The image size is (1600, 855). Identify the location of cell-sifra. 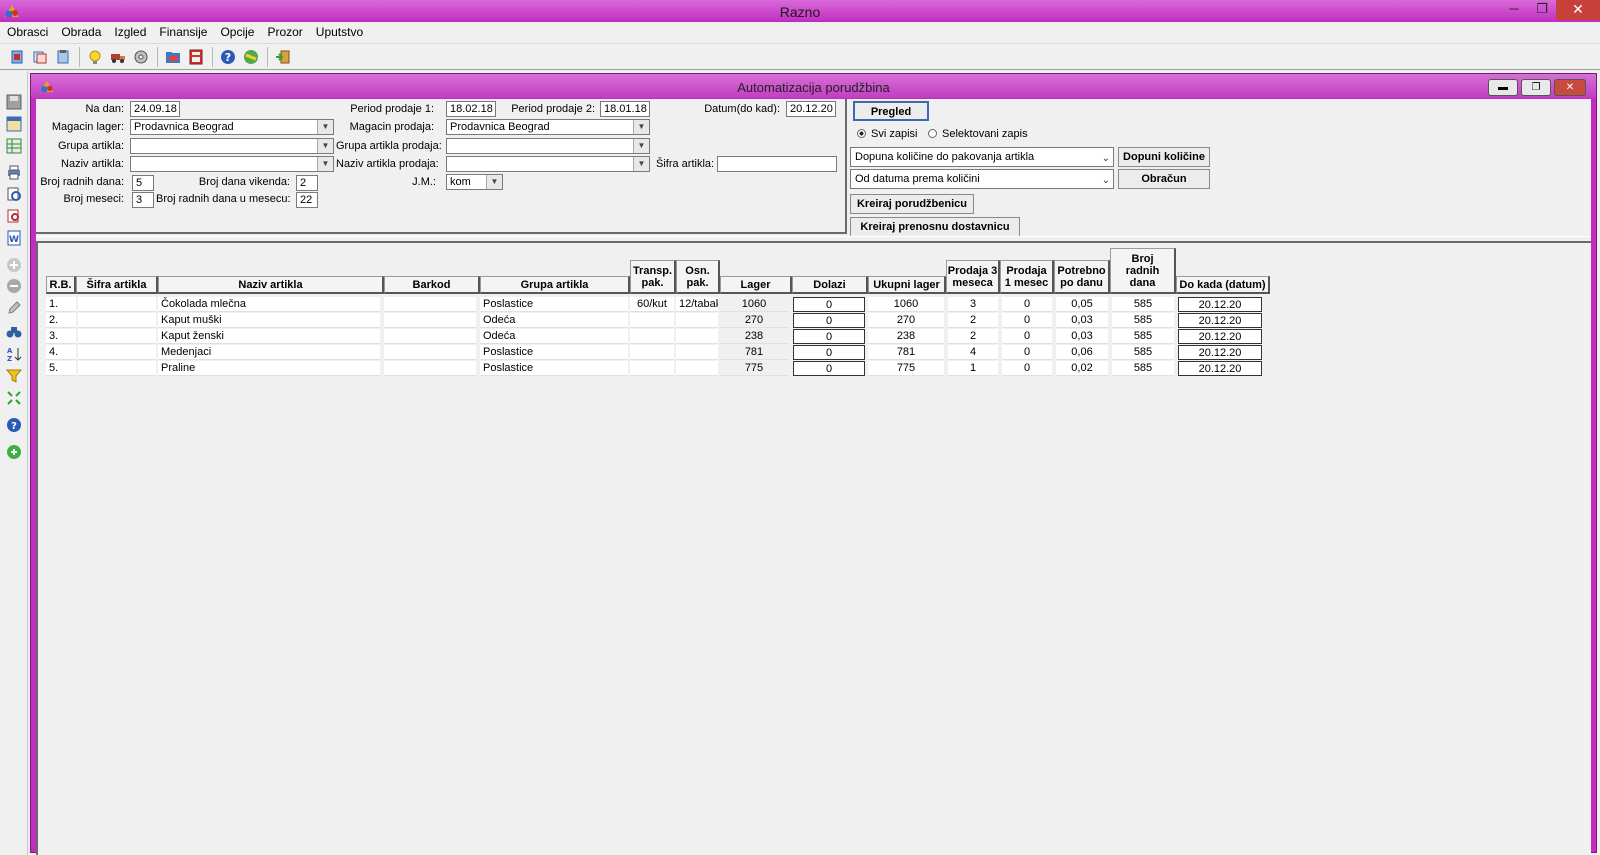
(117, 352).